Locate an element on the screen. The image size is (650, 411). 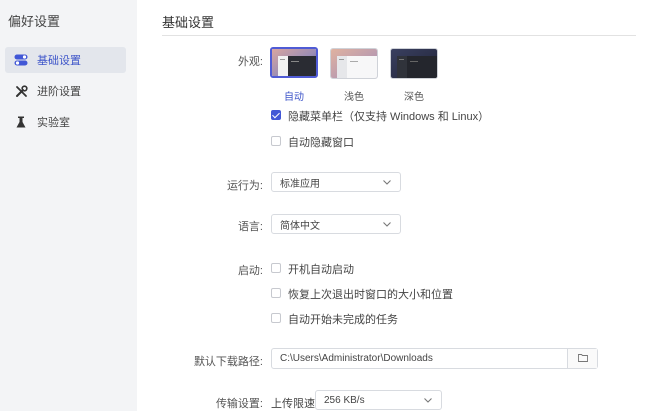
theme-auto-option is located at coordinates (294, 62).